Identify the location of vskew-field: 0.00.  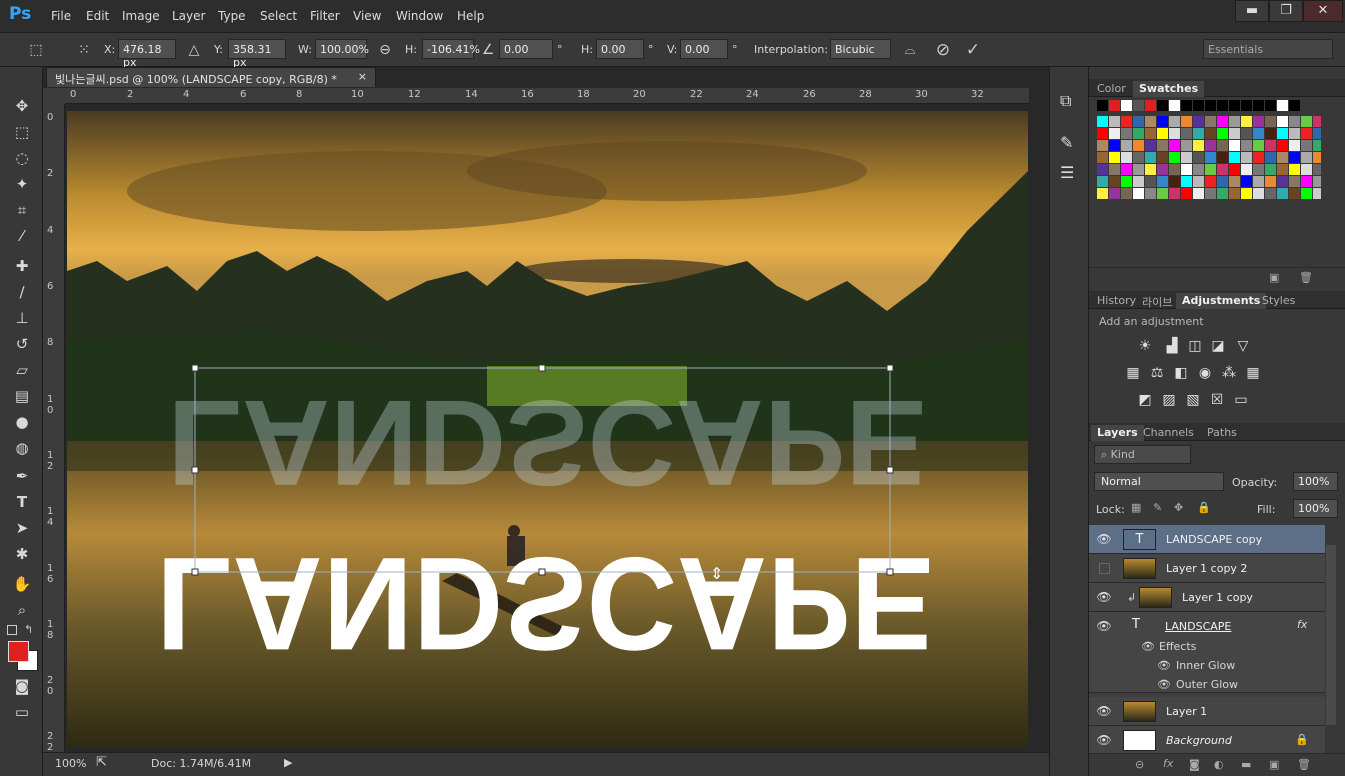
(704, 49).